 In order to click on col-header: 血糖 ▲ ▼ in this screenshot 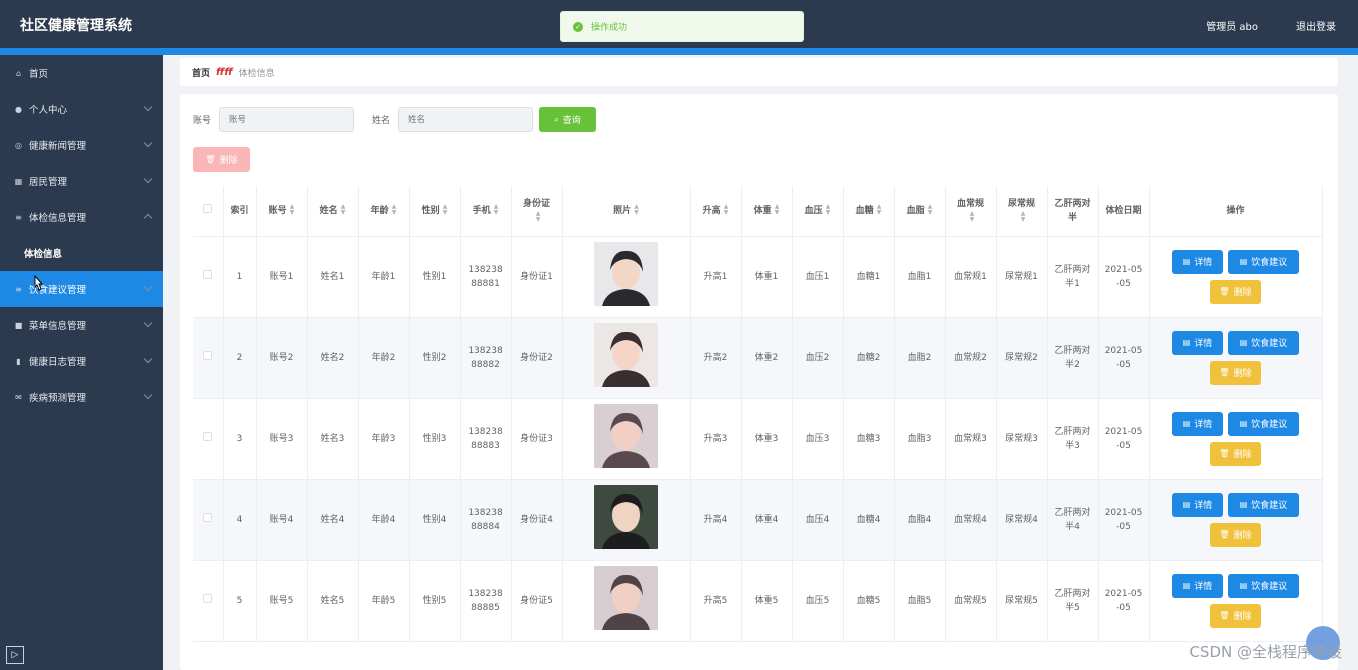, I will do `click(869, 211)`.